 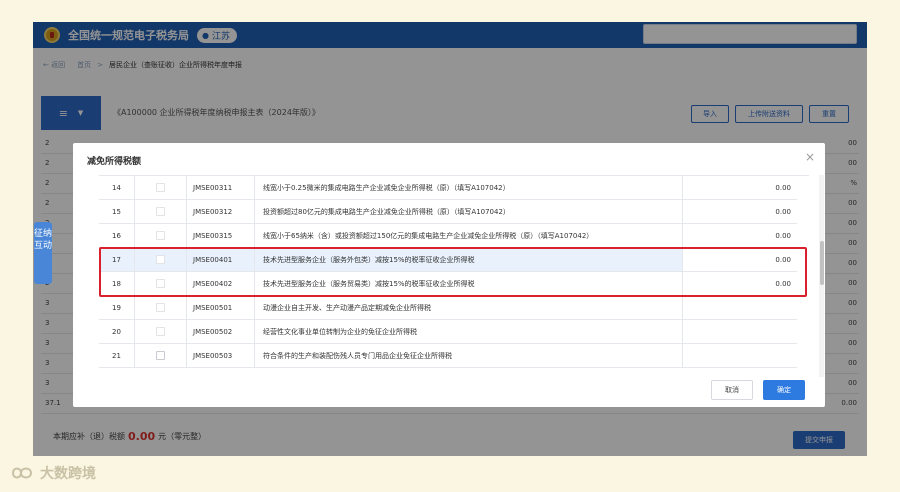 What do you see at coordinates (221, 187) in the screenshot?
I see `reduction-code: JMSE00311` at bounding box center [221, 187].